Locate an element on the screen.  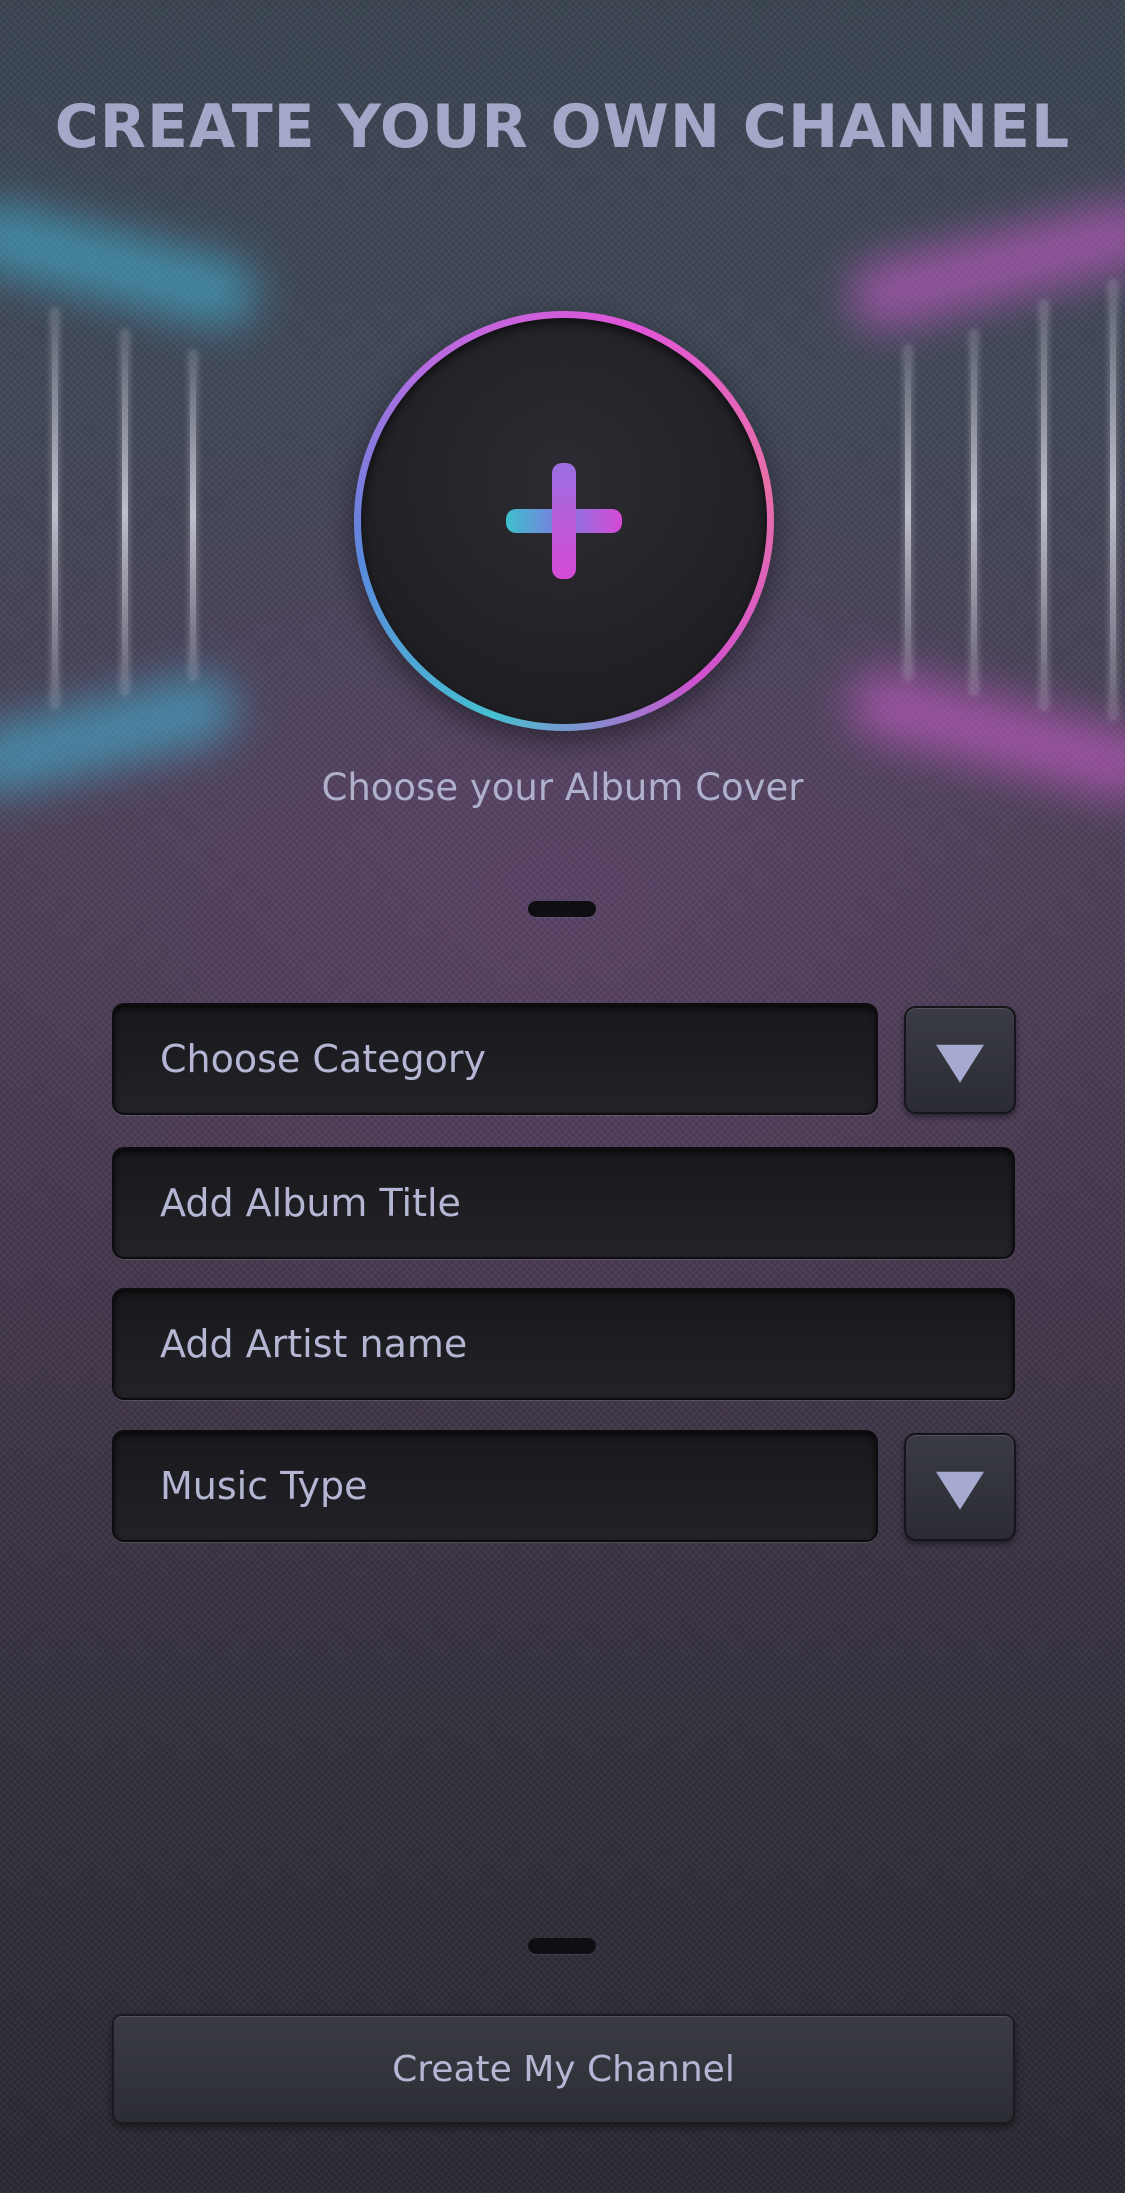
choose-category-select: Choose Category is located at coordinates (495, 1059).